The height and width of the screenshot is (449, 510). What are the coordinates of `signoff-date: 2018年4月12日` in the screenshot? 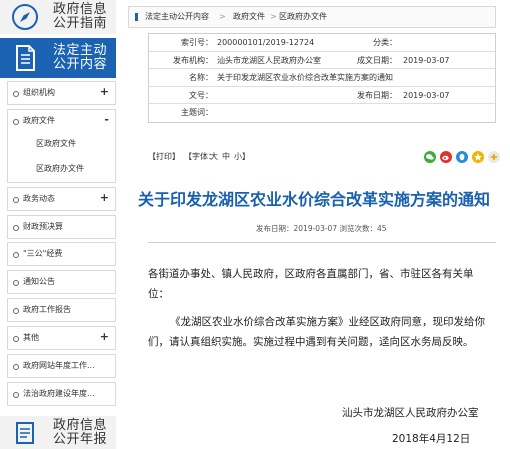 It's located at (431, 439).